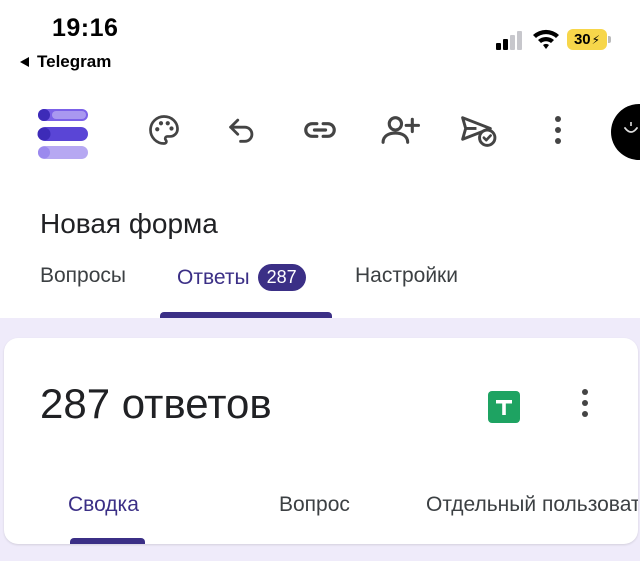  I want to click on forms-toolbar, so click(320, 131).